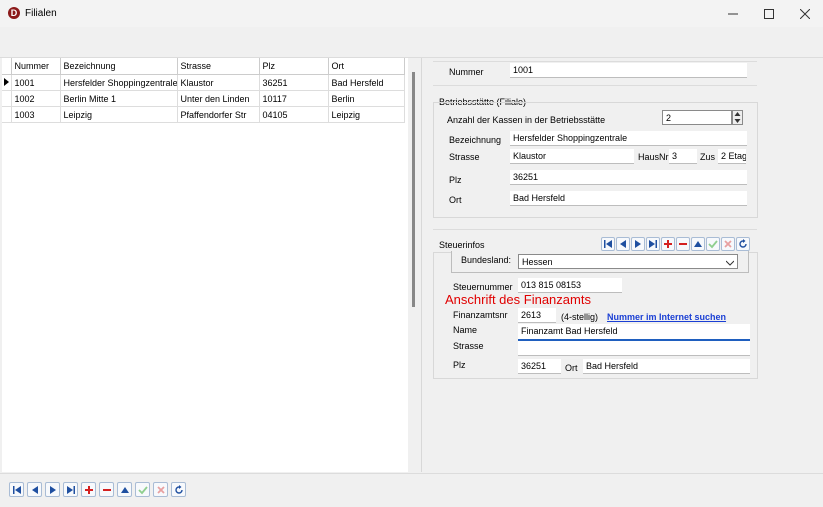 The image size is (823, 507). What do you see at coordinates (732, 156) in the screenshot?
I see `zus-field: 2 Etag` at bounding box center [732, 156].